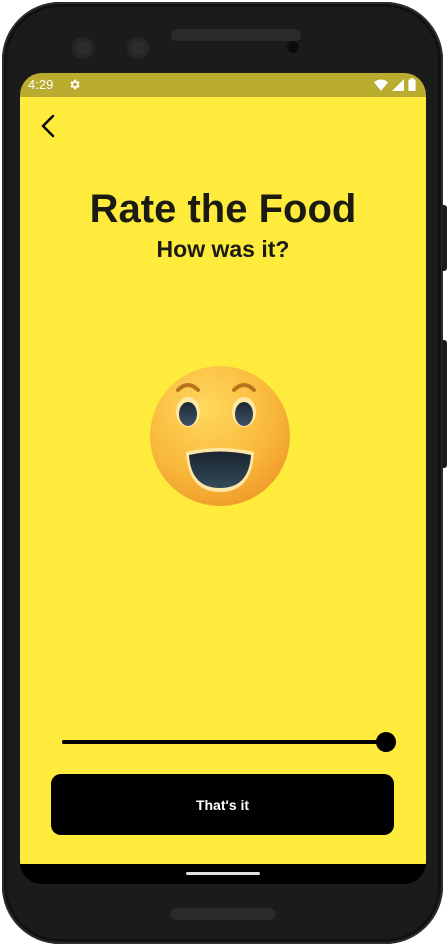  I want to click on gear-icon, so click(75, 84).